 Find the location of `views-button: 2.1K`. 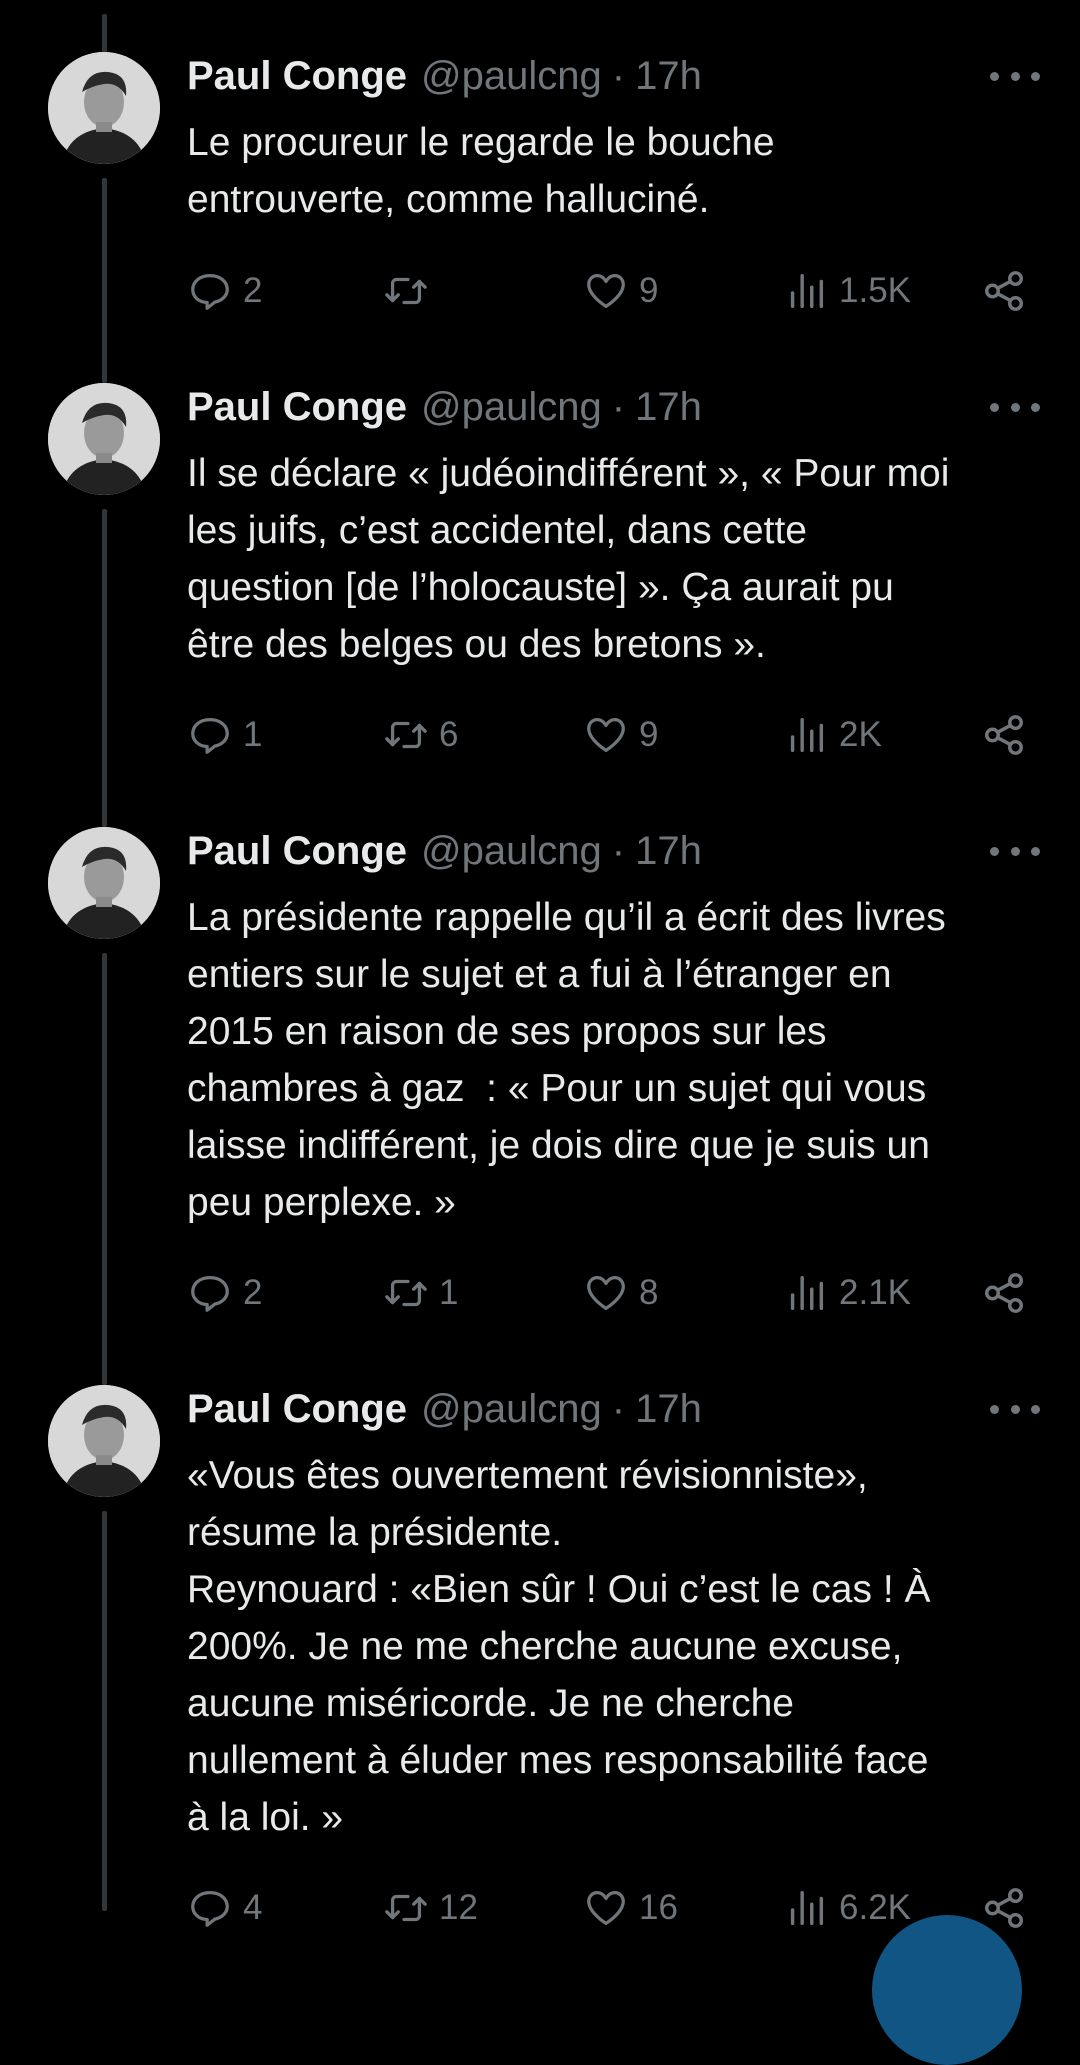

views-button: 2.1K is located at coordinates (847, 1293).